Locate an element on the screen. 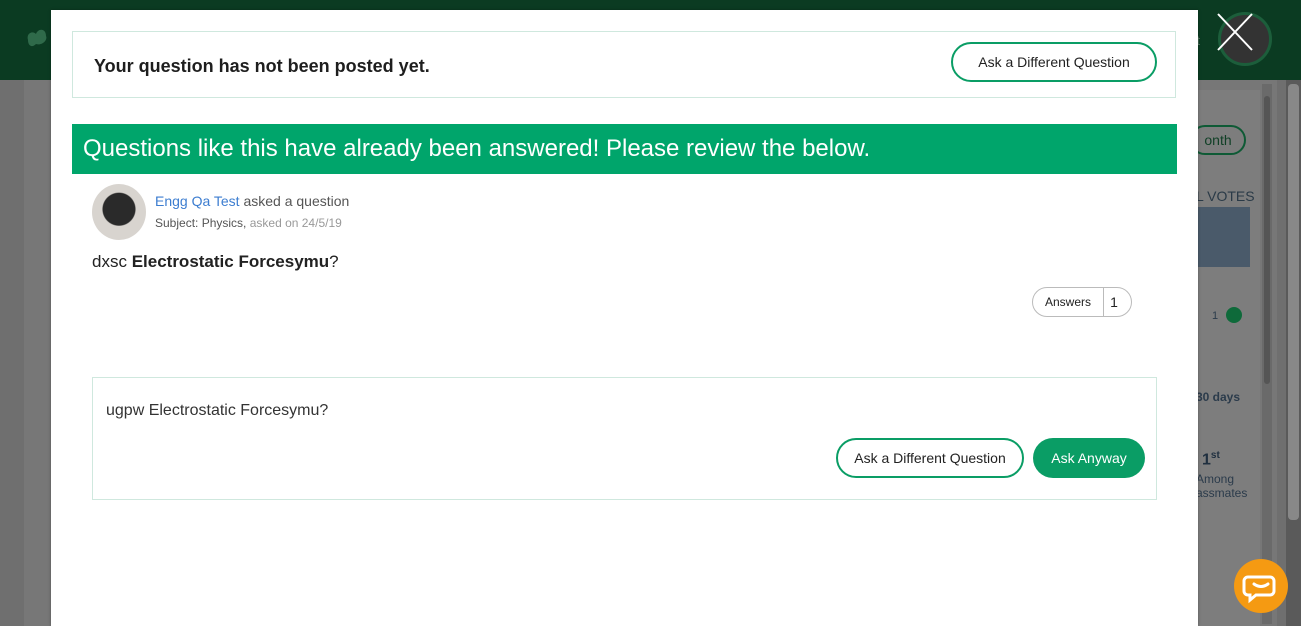 The height and width of the screenshot is (626, 1301). ask-anyway-button: Ask Anyway is located at coordinates (1089, 458).